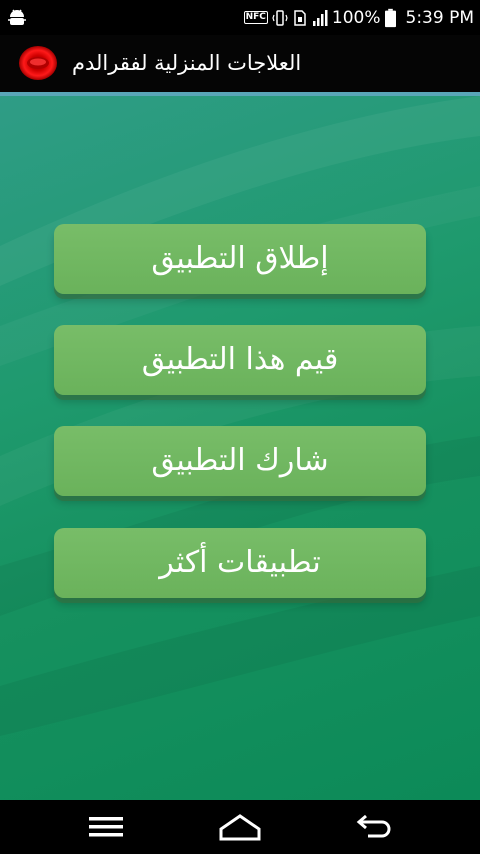 The height and width of the screenshot is (854, 480). What do you see at coordinates (440, 17) in the screenshot?
I see `clock: 5:39 PM` at bounding box center [440, 17].